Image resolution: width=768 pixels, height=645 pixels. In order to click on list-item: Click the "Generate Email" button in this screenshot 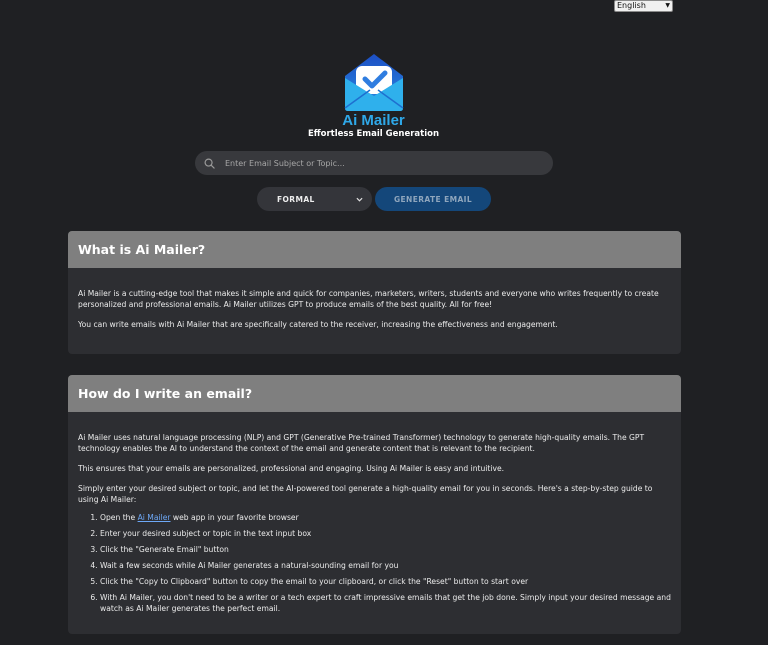, I will do `click(385, 549)`.